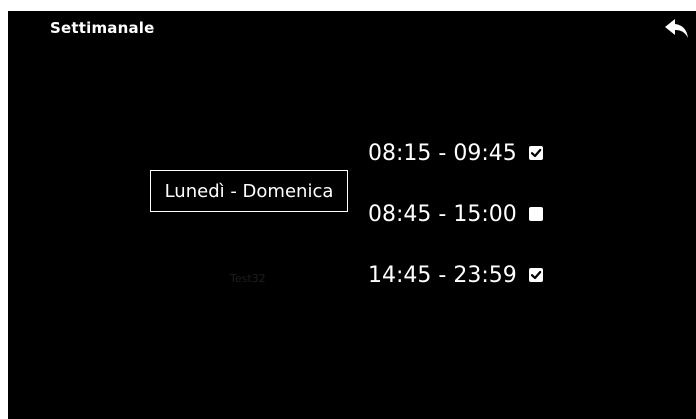 Image resolution: width=696 pixels, height=419 pixels. I want to click on time-slot-3: 14:45 - 23:59, so click(455, 275).